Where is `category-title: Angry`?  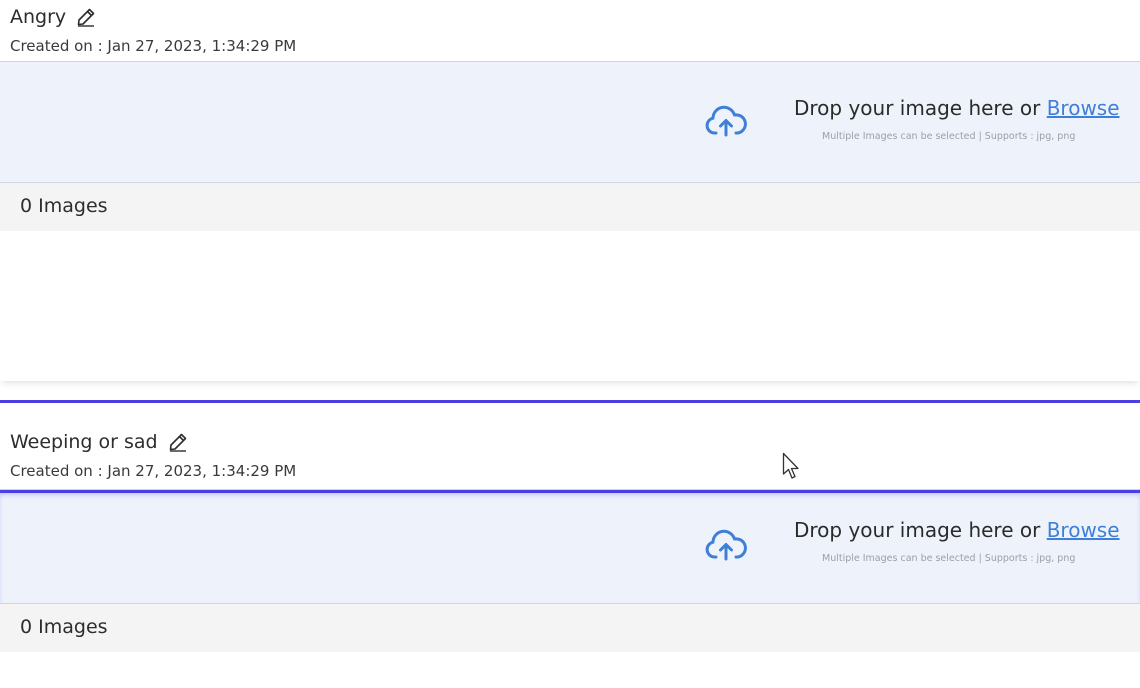
category-title: Angry is located at coordinates (38, 17).